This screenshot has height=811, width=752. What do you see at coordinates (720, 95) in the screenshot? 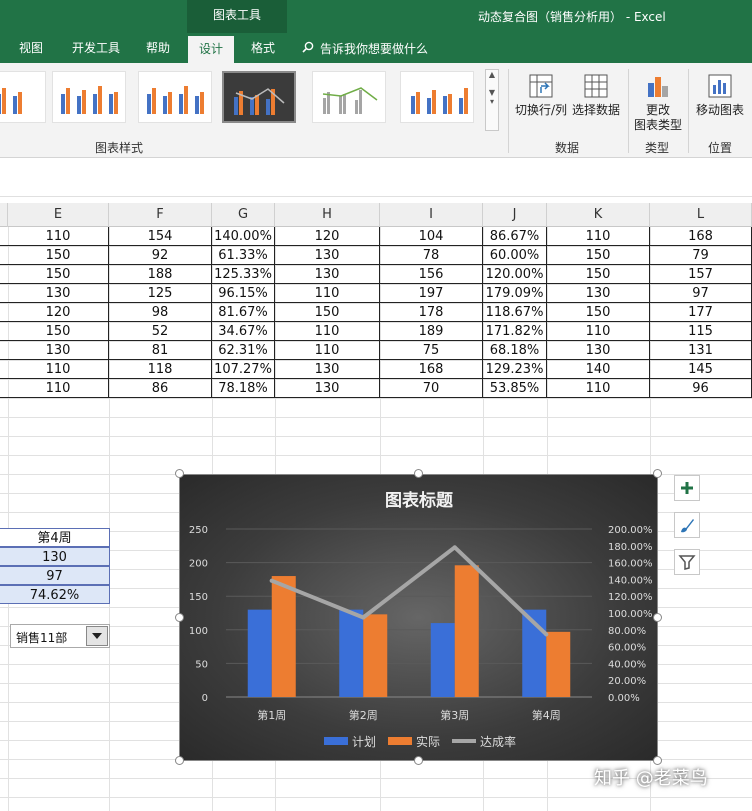
I see `move-chart-button: 移动图表` at bounding box center [720, 95].